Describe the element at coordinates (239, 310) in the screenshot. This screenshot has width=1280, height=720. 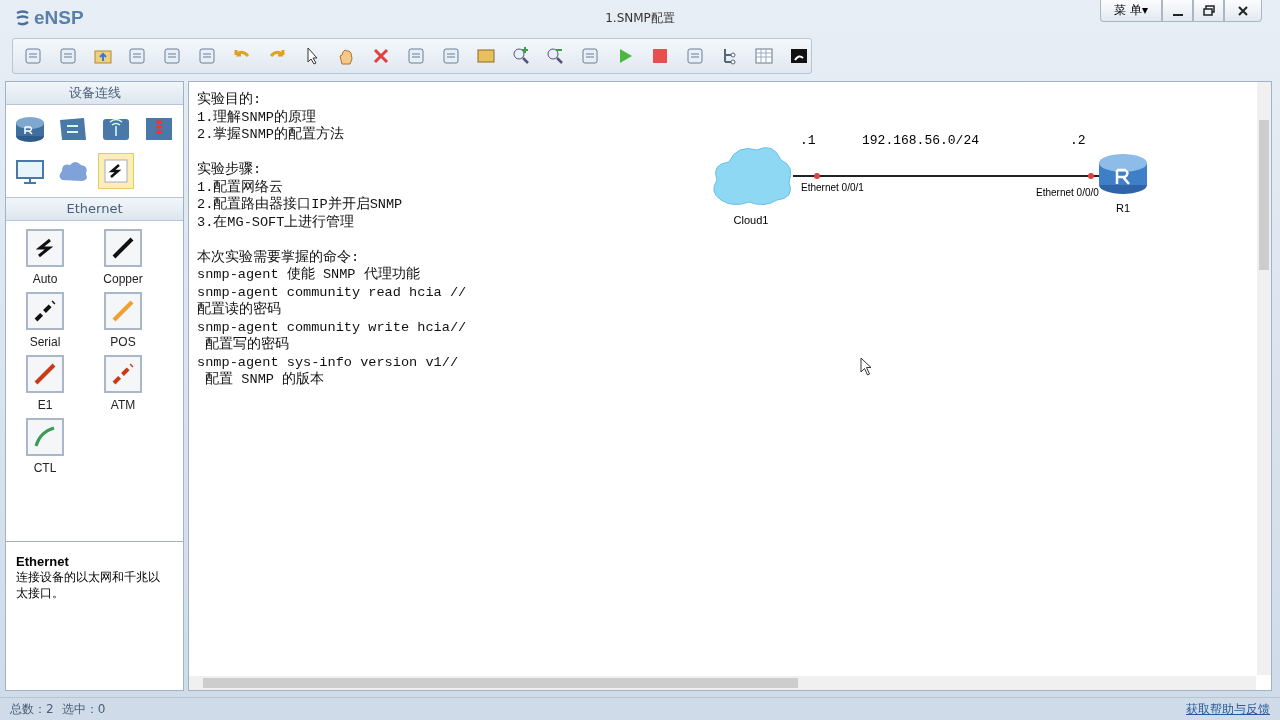
I see `note-text: 配置读的密码` at that location.